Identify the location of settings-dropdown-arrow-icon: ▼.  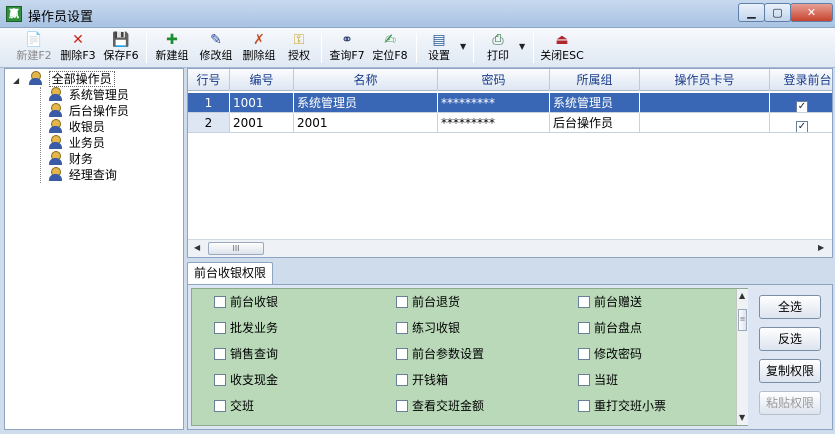
(463, 46).